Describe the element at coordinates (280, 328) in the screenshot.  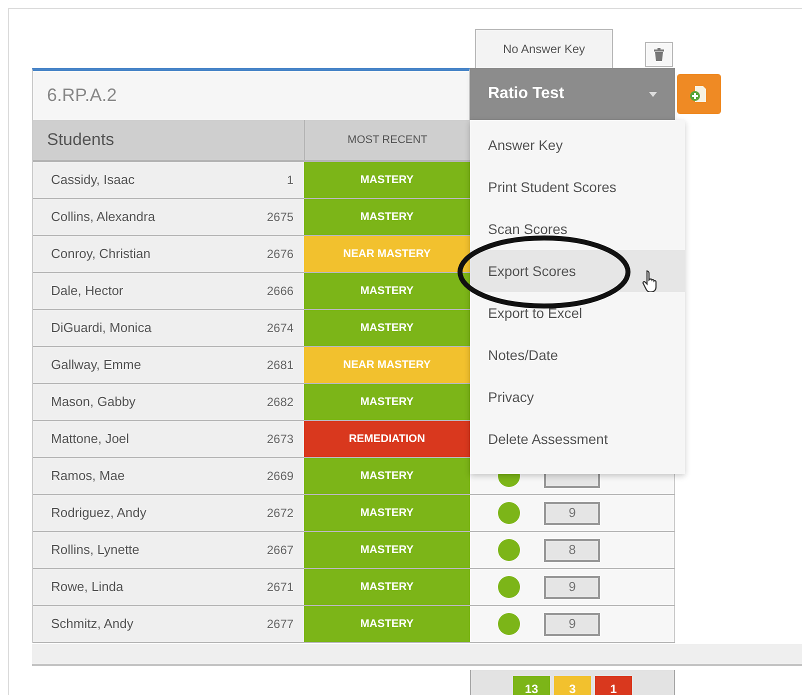
I see `student-id: 2674` at that location.